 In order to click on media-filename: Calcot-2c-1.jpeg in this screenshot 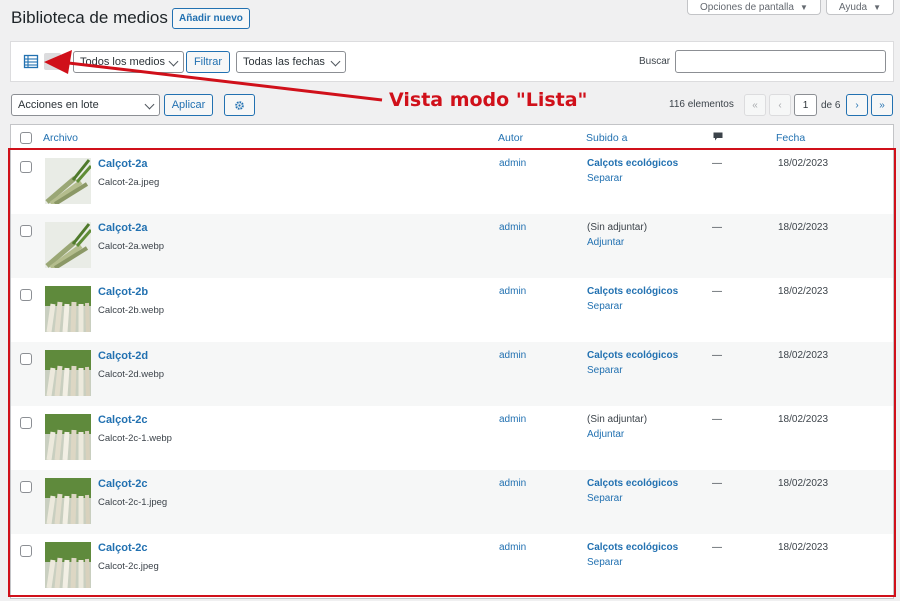, I will do `click(133, 502)`.